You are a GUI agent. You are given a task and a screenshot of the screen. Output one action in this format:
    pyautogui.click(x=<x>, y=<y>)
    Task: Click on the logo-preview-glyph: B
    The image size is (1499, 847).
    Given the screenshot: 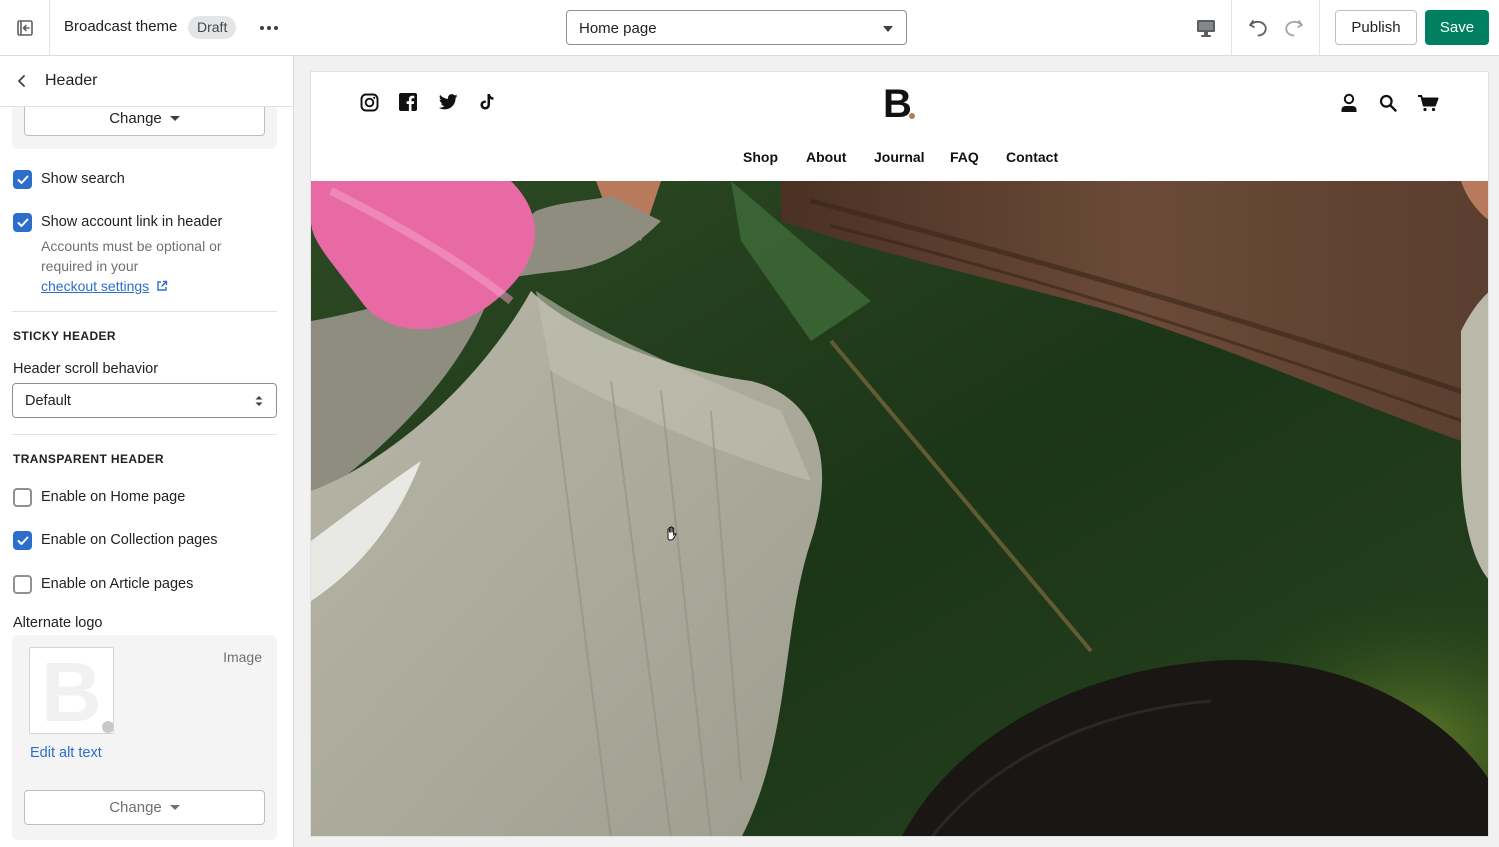 What is the action you would take?
    pyautogui.click(x=71, y=690)
    